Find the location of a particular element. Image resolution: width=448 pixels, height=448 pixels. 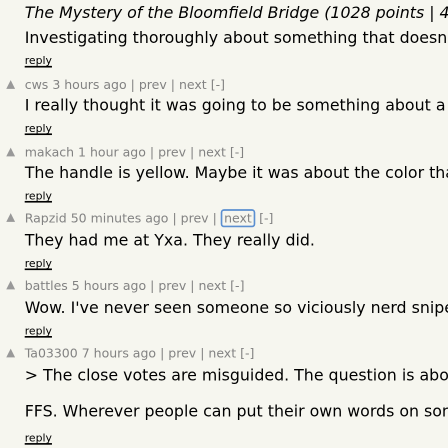

comment-age: 7 hours ago is located at coordinates (119, 353).